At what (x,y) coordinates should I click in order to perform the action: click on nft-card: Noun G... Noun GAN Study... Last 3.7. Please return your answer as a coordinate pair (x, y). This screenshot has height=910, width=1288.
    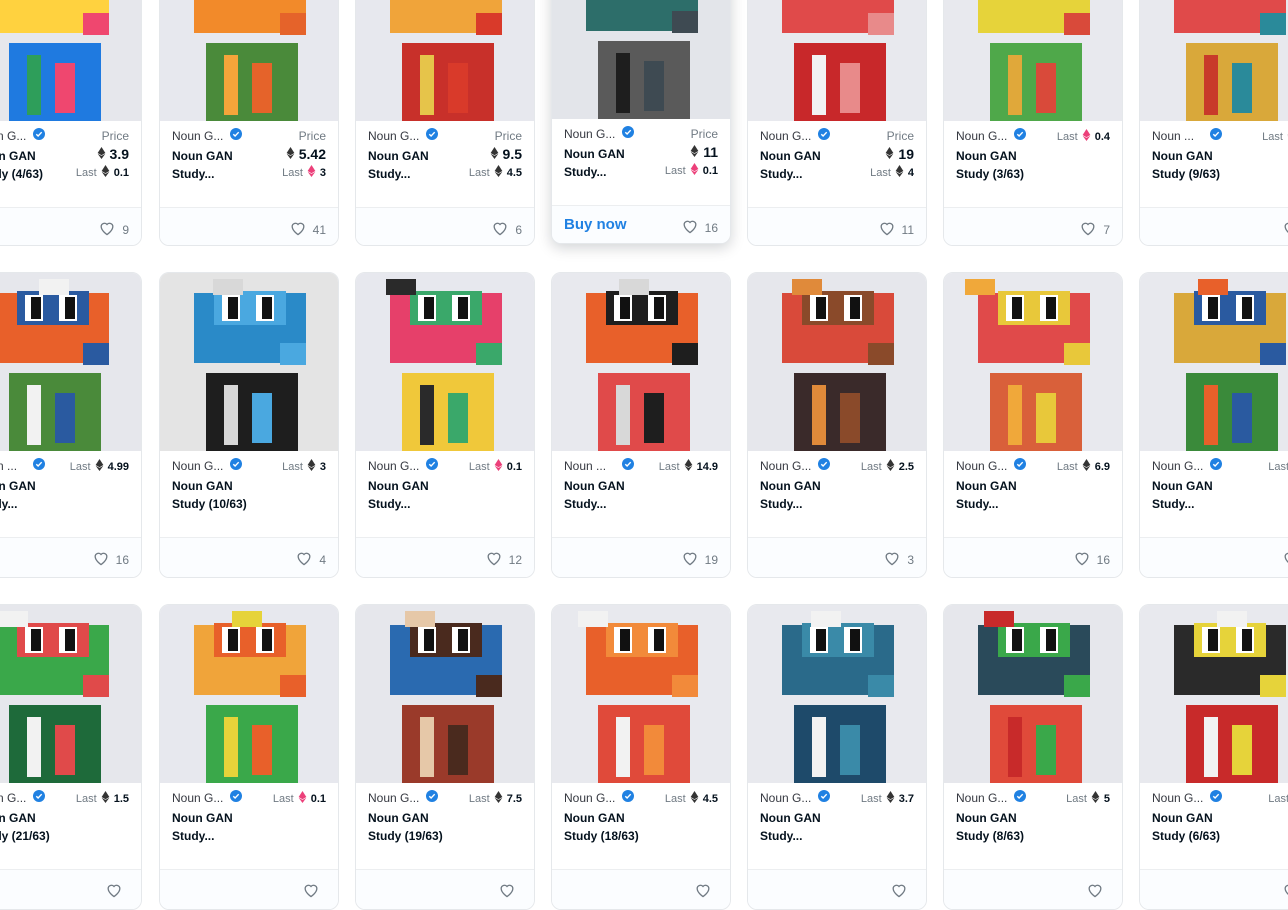
    Looking at the image, I should click on (837, 757).